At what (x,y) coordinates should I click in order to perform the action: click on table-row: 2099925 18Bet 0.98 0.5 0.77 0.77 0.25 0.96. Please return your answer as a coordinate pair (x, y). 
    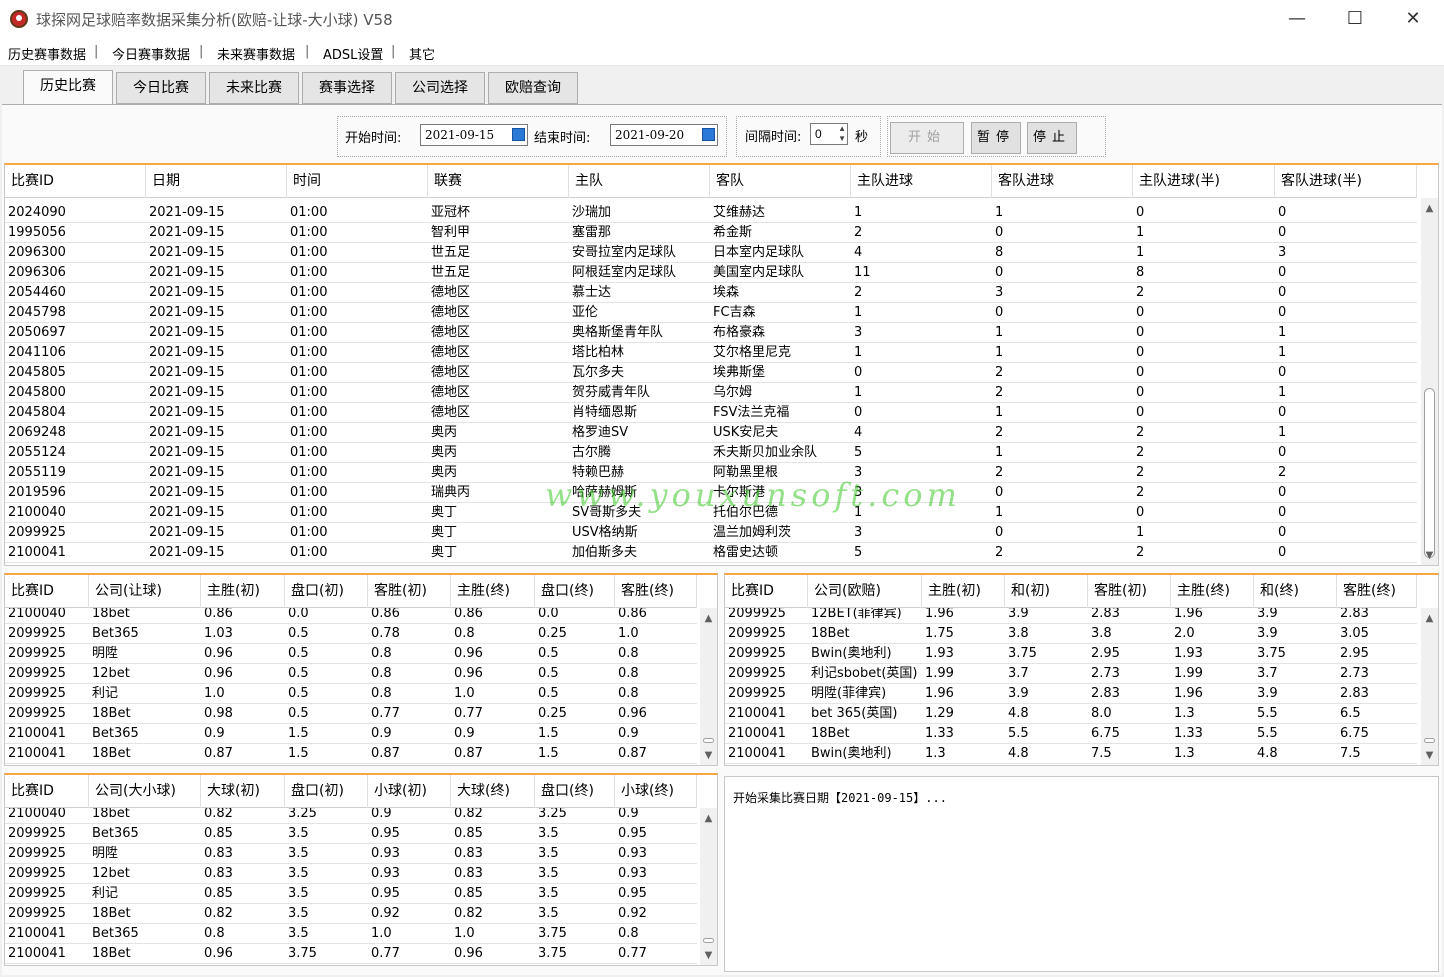
    Looking at the image, I should click on (351, 714).